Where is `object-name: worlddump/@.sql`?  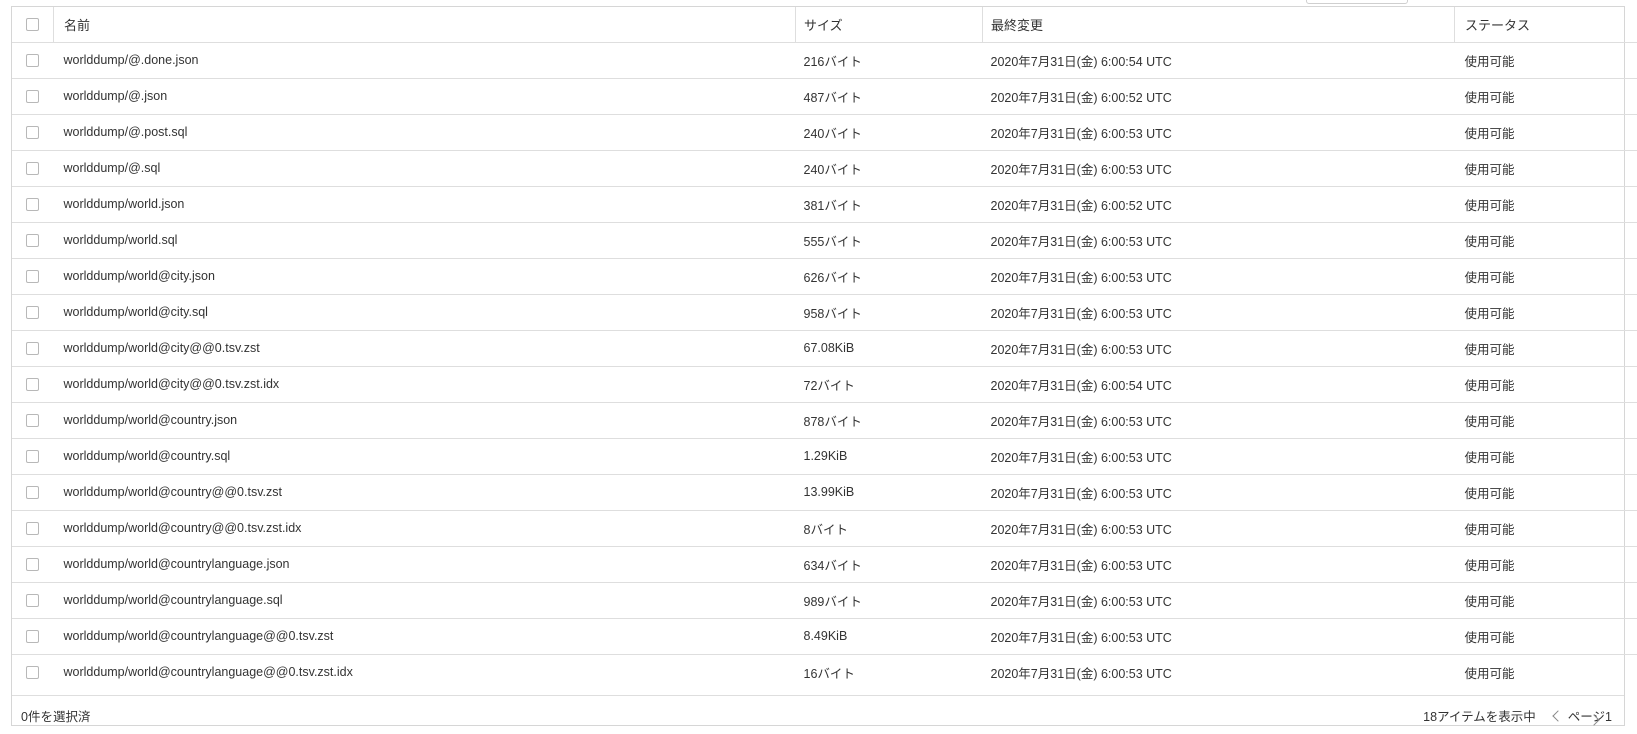
object-name: worlddump/@.sql is located at coordinates (425, 168).